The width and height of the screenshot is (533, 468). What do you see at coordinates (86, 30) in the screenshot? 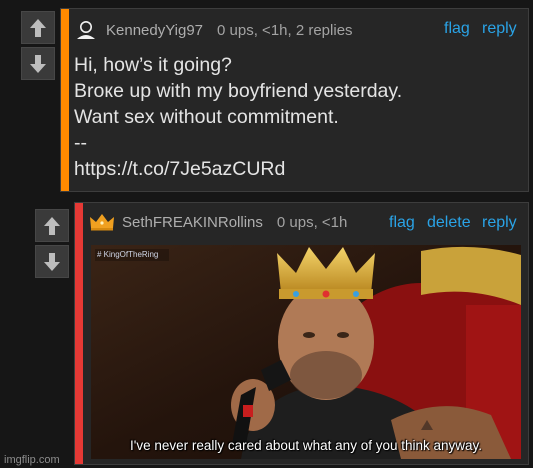
I see `user-avatar-icon` at bounding box center [86, 30].